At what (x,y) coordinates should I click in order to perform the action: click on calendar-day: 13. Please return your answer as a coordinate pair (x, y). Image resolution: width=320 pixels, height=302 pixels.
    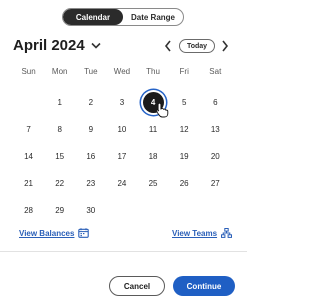
    Looking at the image, I should click on (215, 129).